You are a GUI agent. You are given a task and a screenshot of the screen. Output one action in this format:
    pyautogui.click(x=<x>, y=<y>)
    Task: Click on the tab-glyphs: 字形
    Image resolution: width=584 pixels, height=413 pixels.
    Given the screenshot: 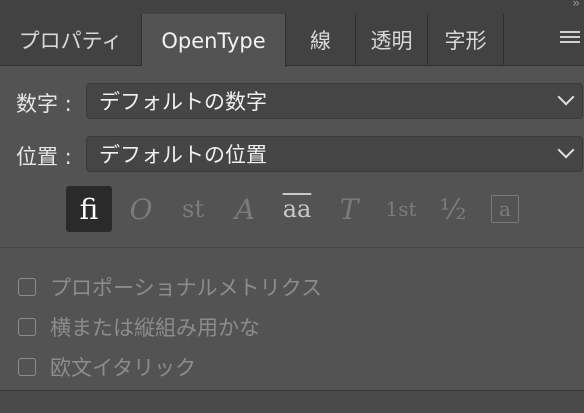 What is the action you would take?
    pyautogui.click(x=466, y=39)
    